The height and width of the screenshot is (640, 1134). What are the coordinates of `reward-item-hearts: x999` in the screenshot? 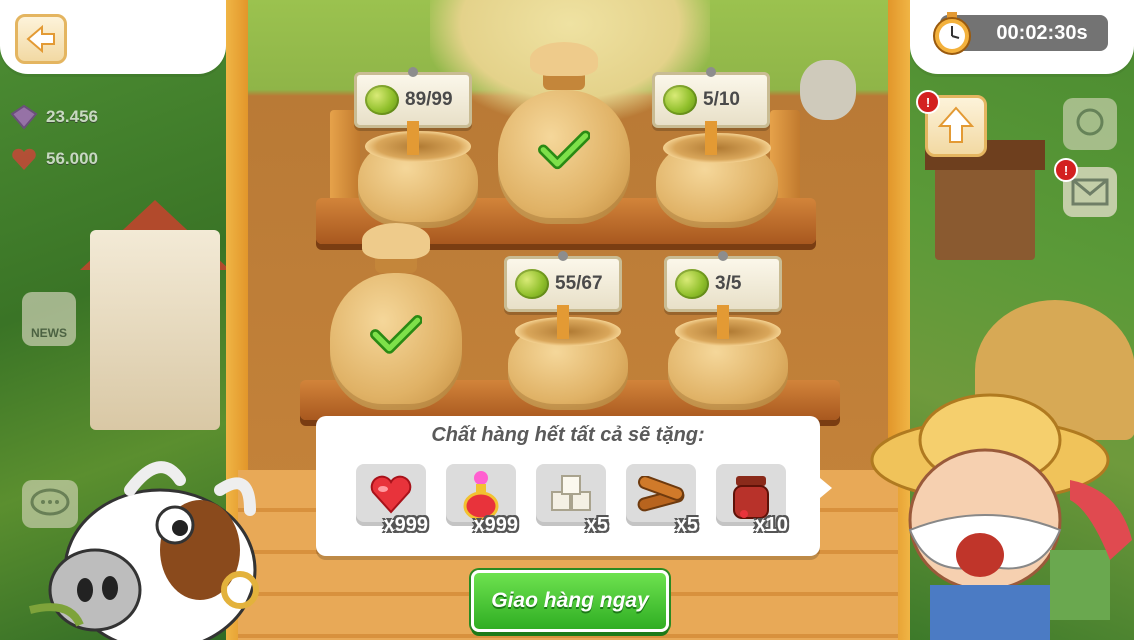 It's located at (392, 503).